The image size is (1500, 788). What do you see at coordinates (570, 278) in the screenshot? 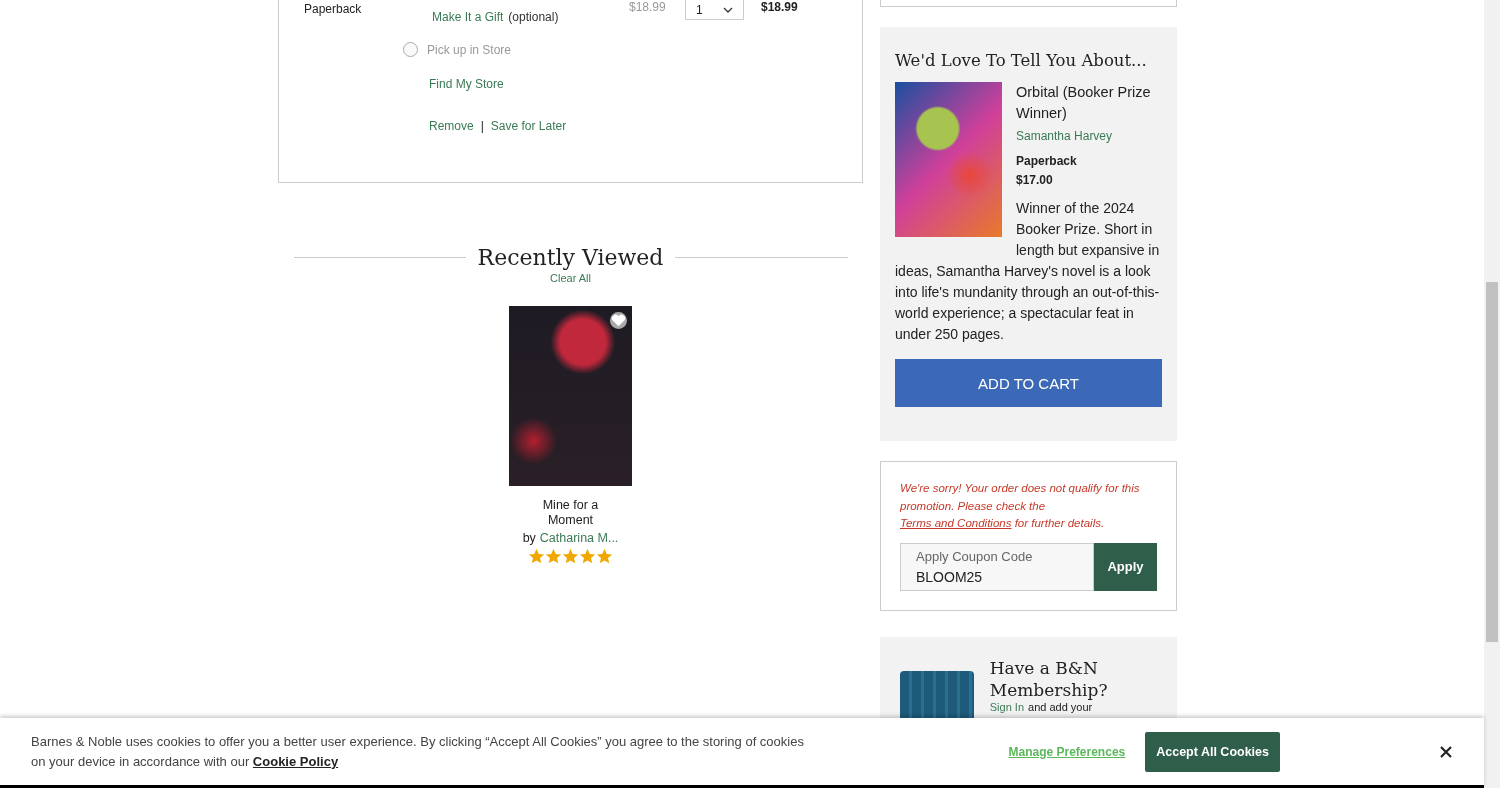
I see `clear-all-link: Clear All` at bounding box center [570, 278].